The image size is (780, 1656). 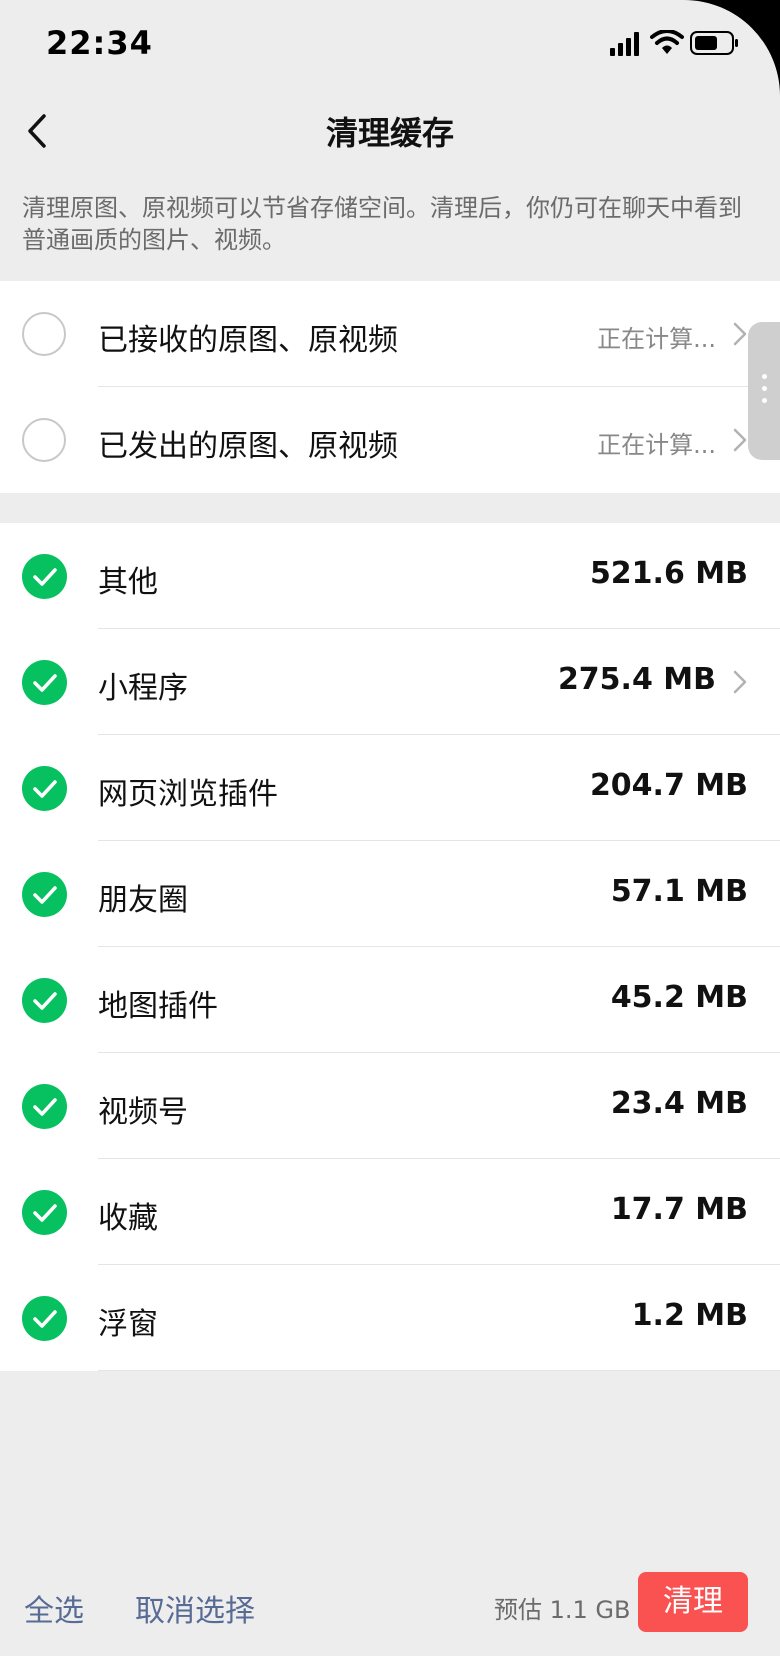 What do you see at coordinates (188, 794) in the screenshot?
I see `row-label: 网页浏览插件` at bounding box center [188, 794].